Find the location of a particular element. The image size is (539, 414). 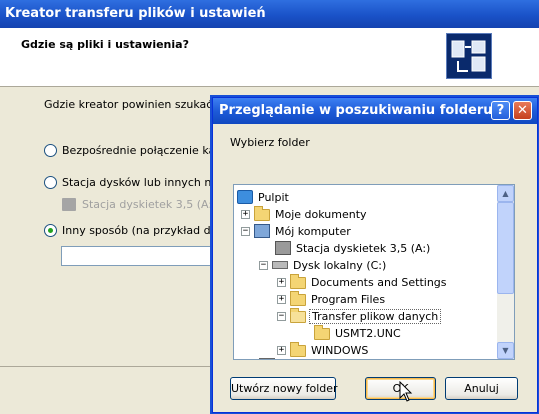

option-direct-cable: Bezpośrednie połączenie kablo is located at coordinates (138, 150).